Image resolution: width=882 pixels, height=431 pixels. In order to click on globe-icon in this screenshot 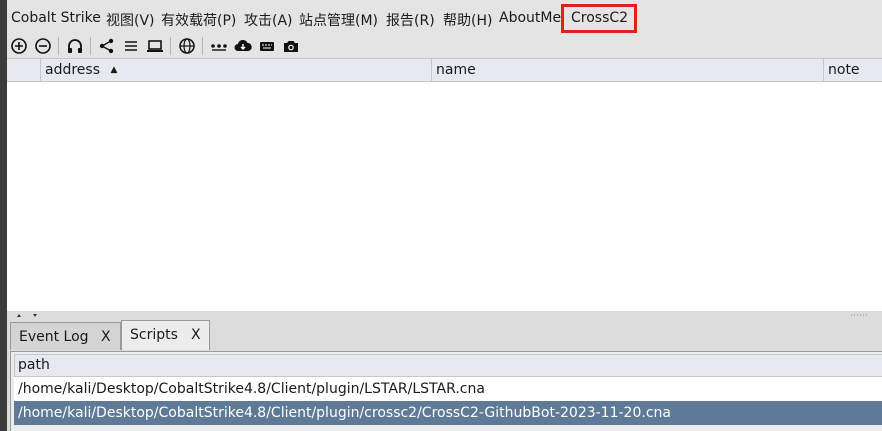, I will do `click(187, 46)`.